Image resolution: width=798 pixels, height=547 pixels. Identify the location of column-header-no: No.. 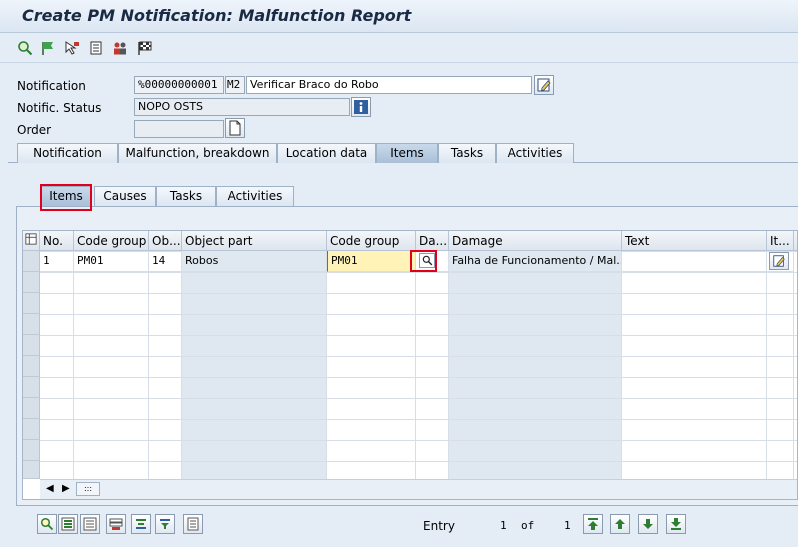
(57, 241).